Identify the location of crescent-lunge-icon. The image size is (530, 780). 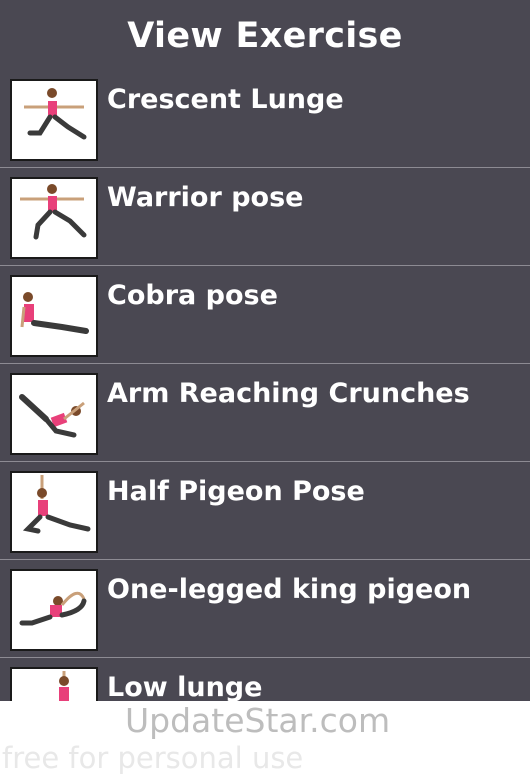
(54, 120).